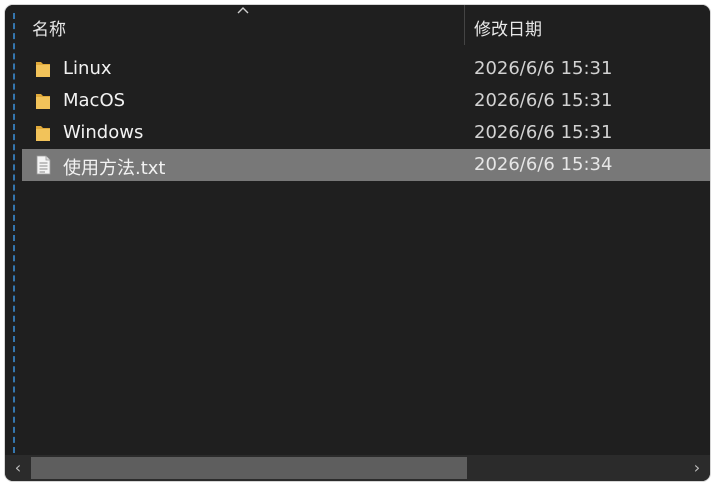  I want to click on file-name: 使用方法.txt, so click(114, 168).